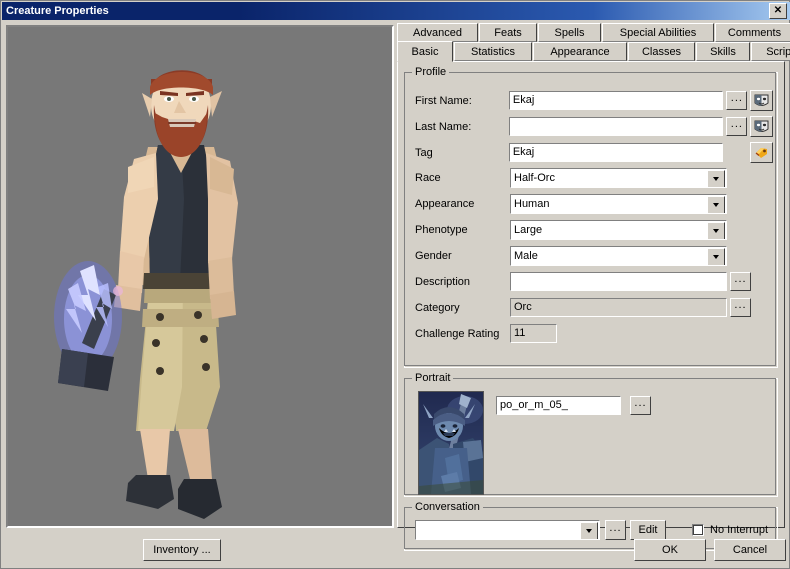 The image size is (790, 569). Describe the element at coordinates (441, 230) in the screenshot. I see `phenotype-label: Phenotype` at that location.